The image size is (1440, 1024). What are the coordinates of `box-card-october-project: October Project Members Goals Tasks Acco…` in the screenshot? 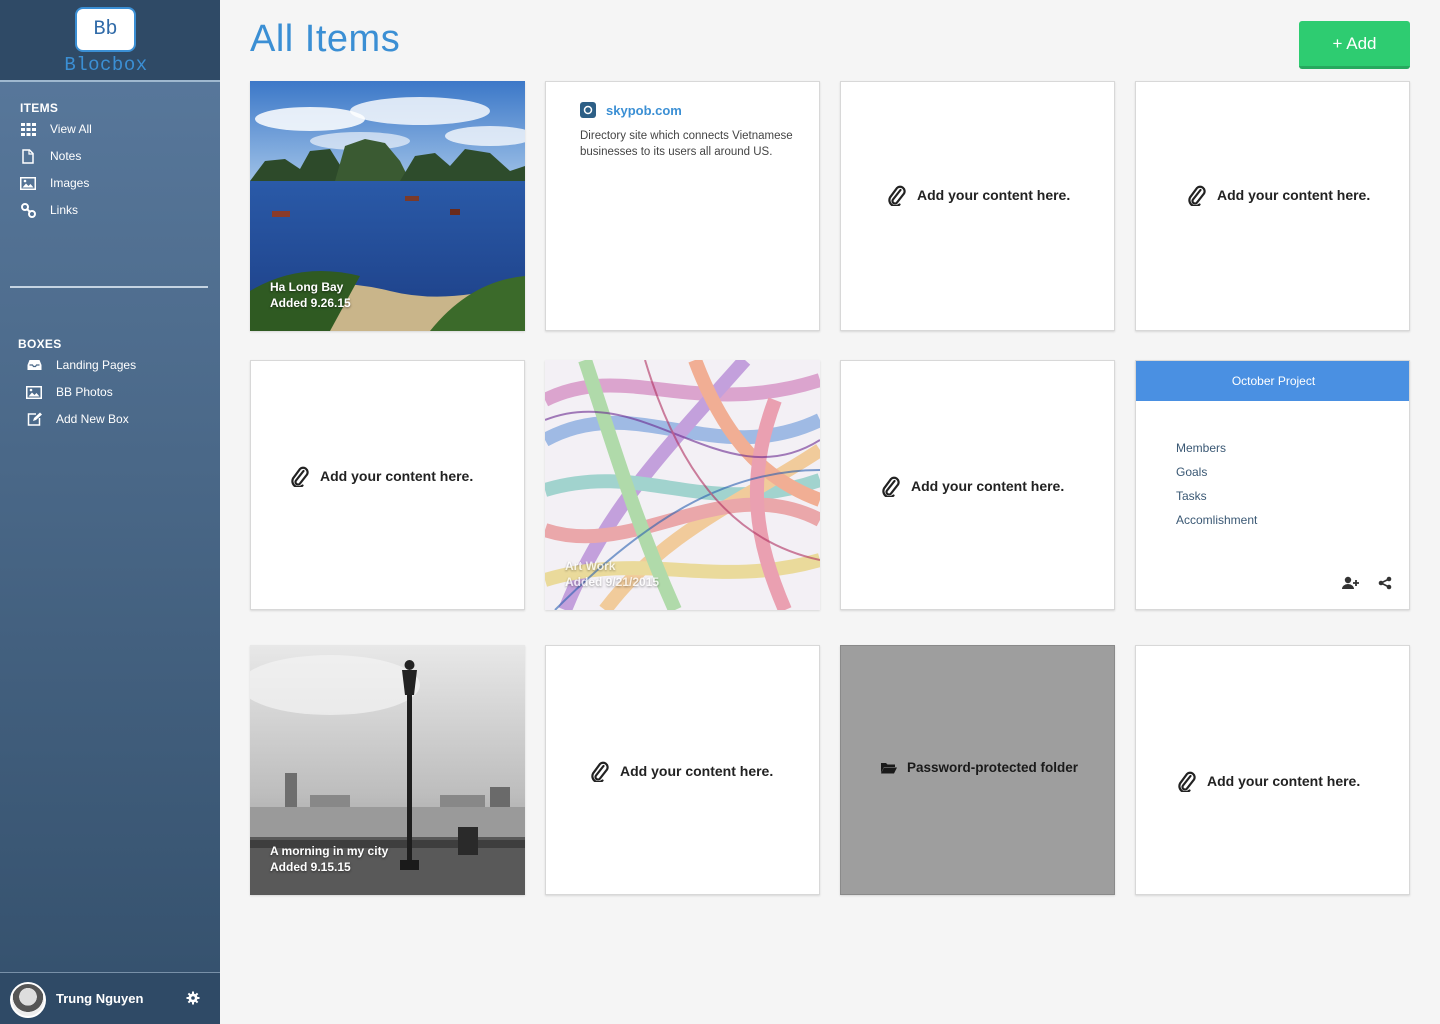 It's located at (1272, 485).